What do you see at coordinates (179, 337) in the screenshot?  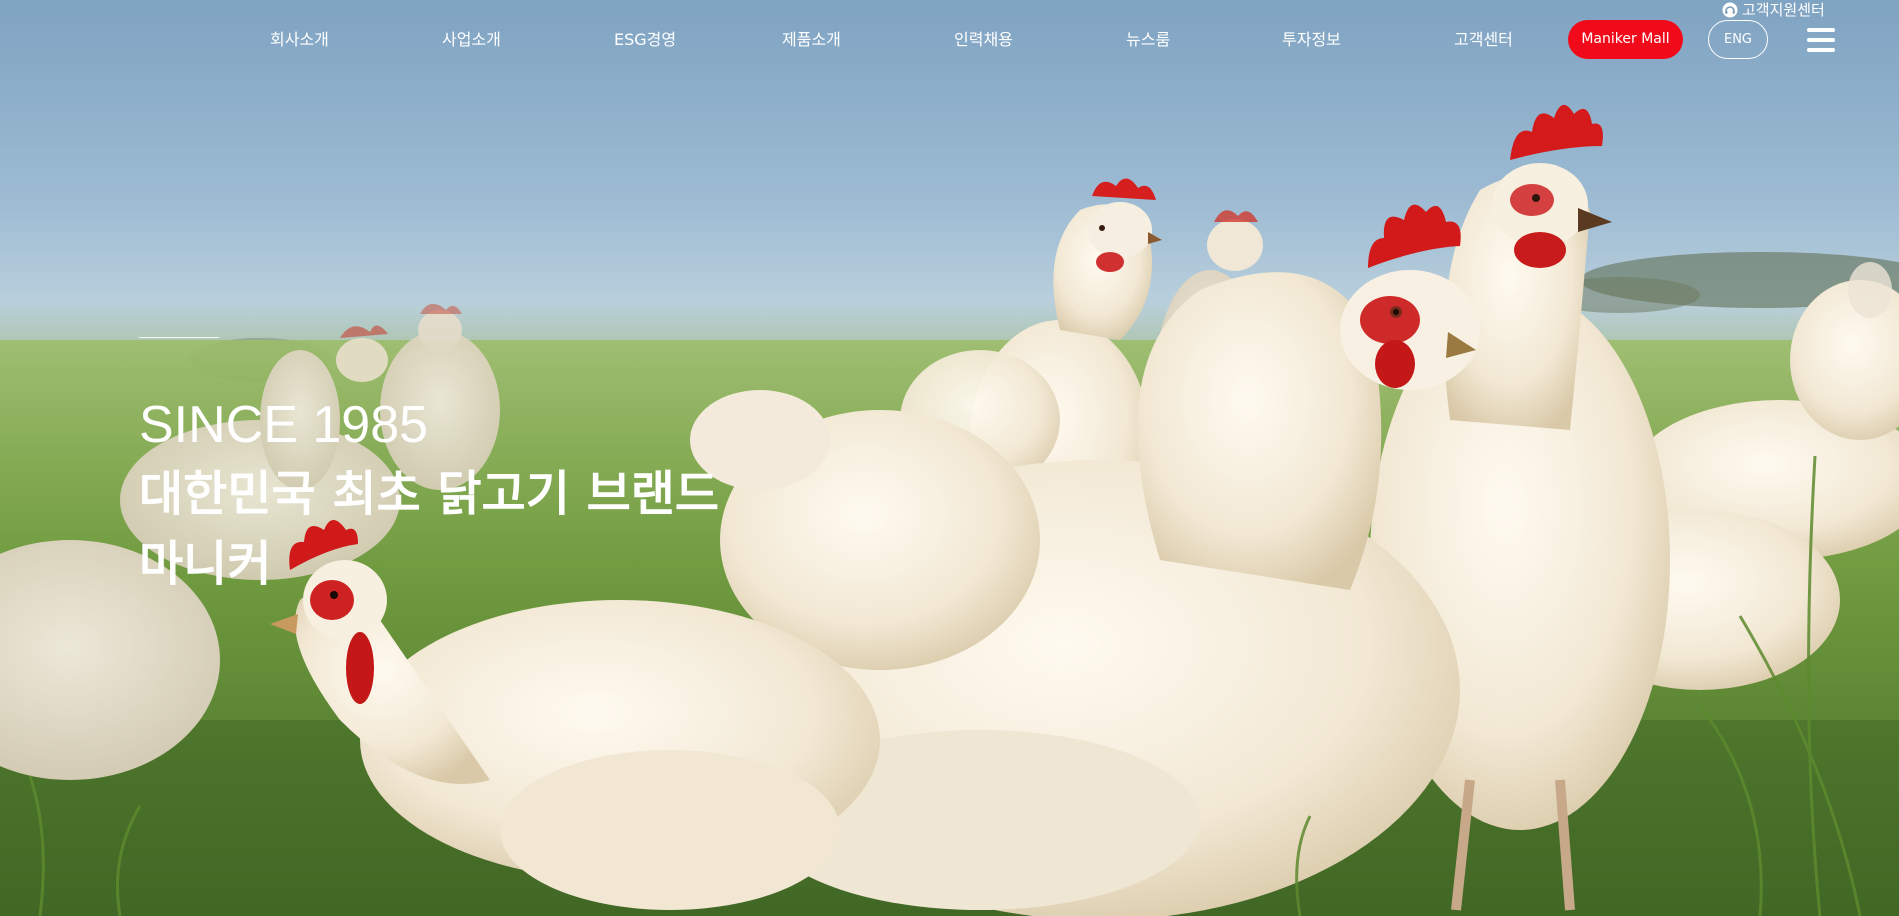 I see `hero-divider-line` at bounding box center [179, 337].